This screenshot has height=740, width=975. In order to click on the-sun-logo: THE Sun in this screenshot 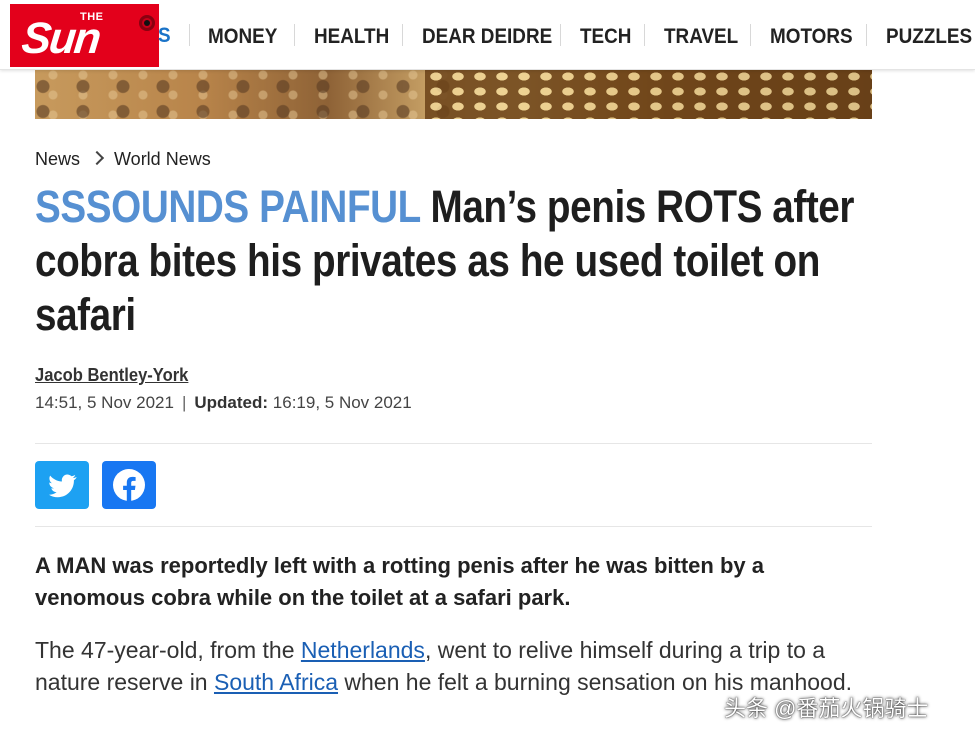, I will do `click(84, 35)`.